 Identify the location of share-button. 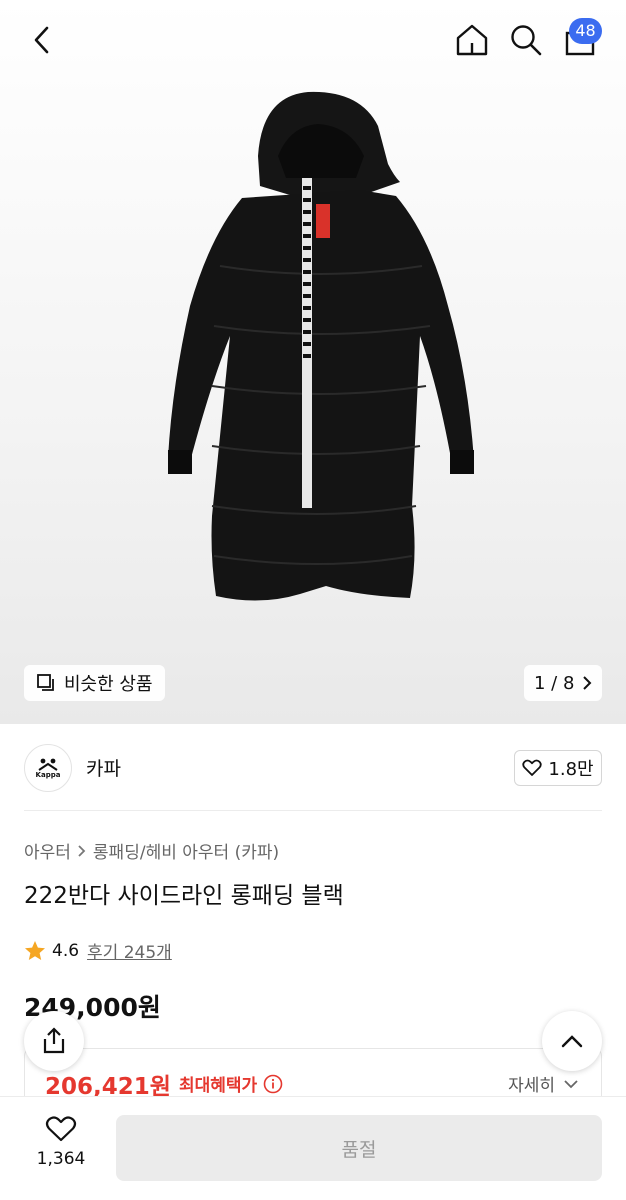
(54, 1041).